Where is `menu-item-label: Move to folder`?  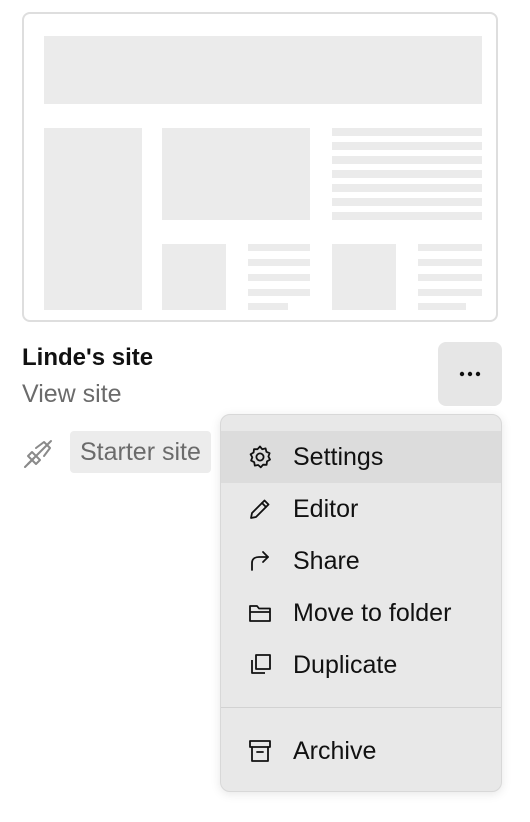 menu-item-label: Move to folder is located at coordinates (372, 613).